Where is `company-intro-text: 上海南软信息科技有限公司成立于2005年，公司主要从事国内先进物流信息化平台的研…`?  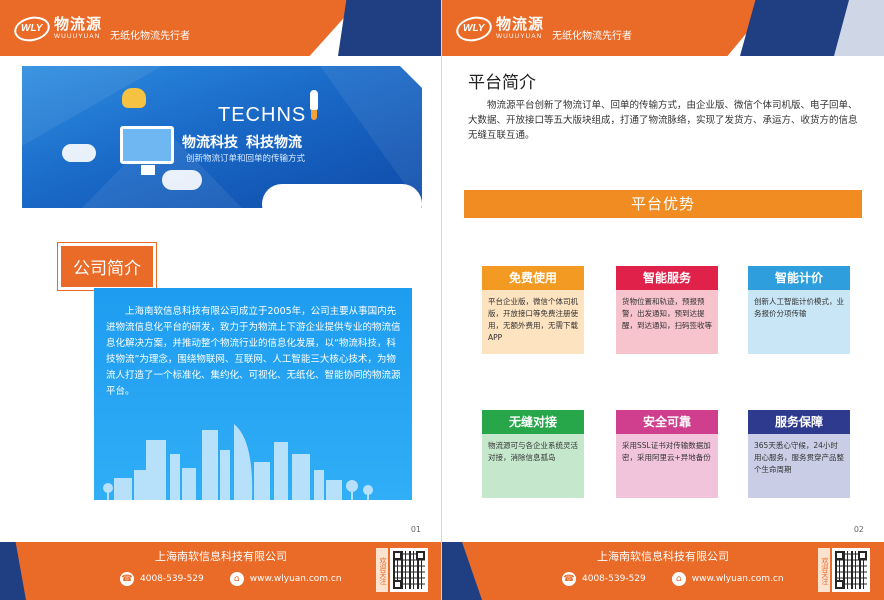
company-intro-text: 上海南软信息科技有限公司成立于2005年，公司主要从事国内先进物流信息化平台的研… is located at coordinates (253, 351).